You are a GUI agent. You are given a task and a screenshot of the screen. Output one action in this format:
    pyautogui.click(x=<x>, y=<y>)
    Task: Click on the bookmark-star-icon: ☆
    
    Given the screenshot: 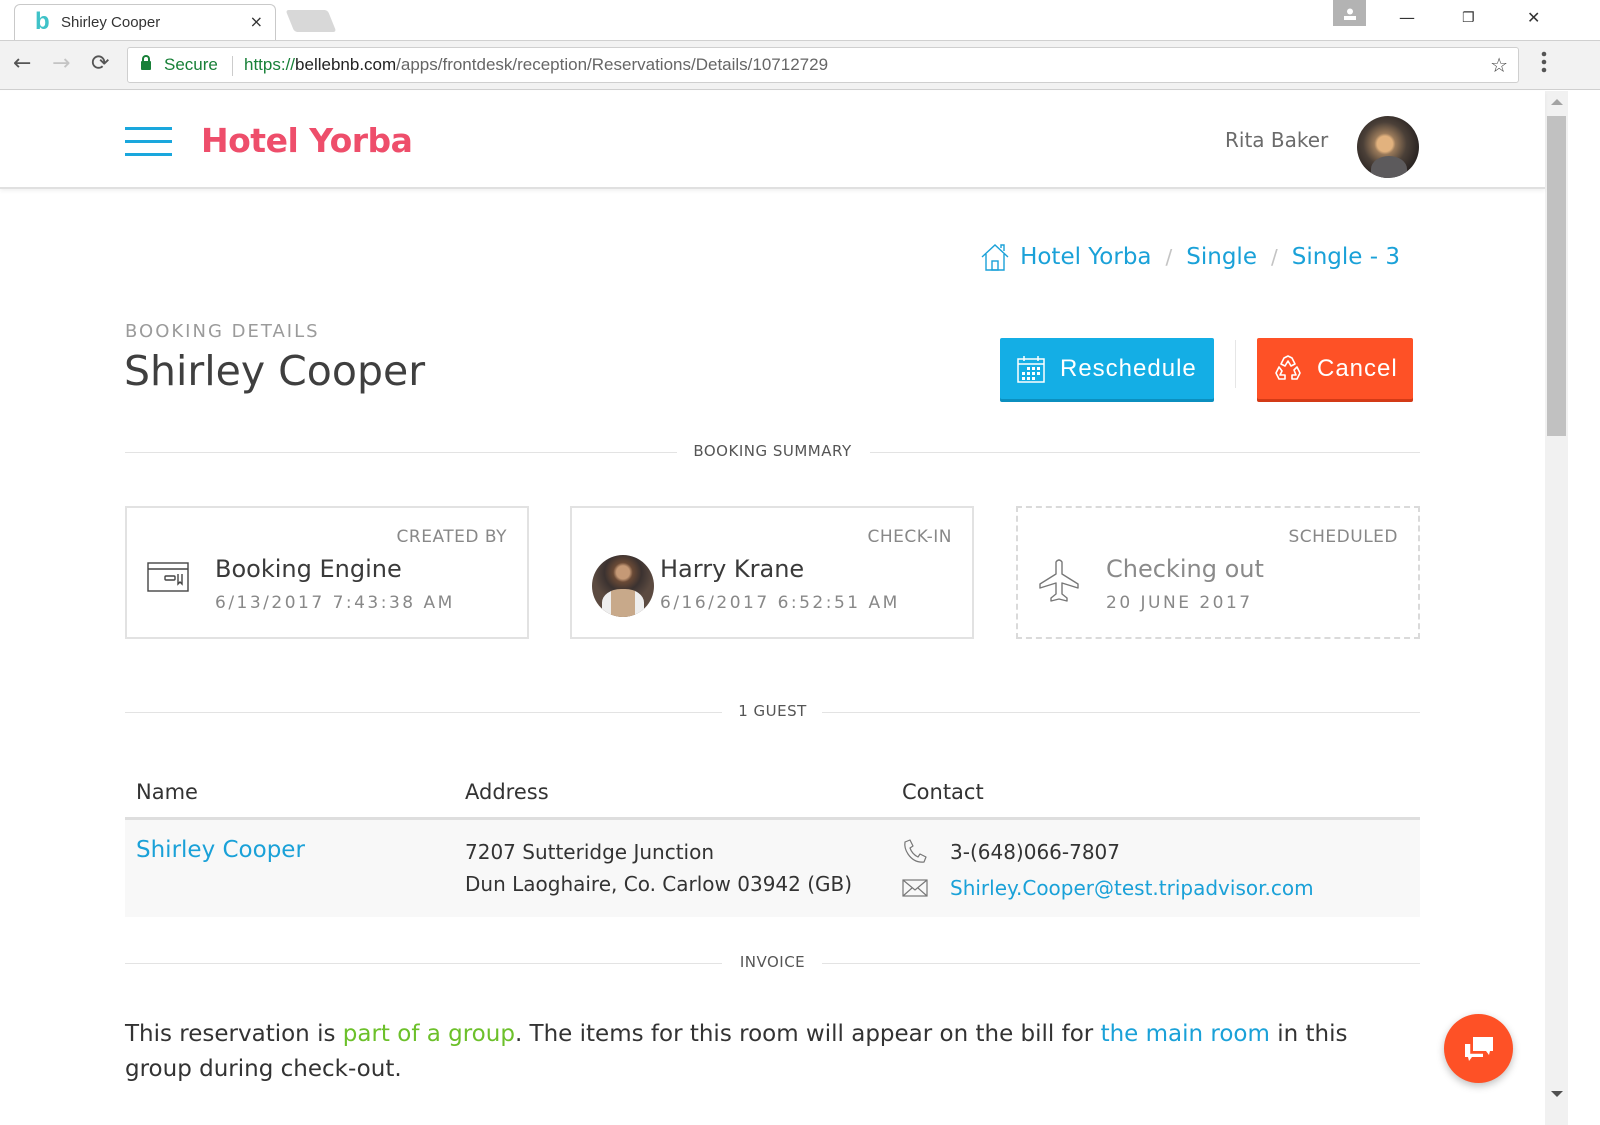 What is the action you would take?
    pyautogui.click(x=1499, y=65)
    